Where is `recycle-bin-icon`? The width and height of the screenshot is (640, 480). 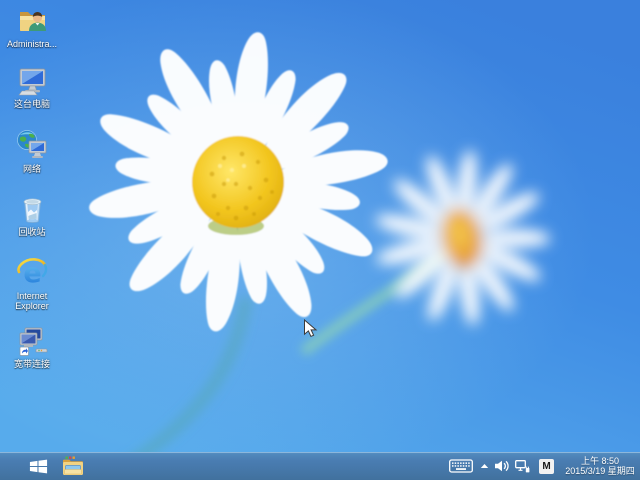
recycle-bin-icon is located at coordinates (32, 210).